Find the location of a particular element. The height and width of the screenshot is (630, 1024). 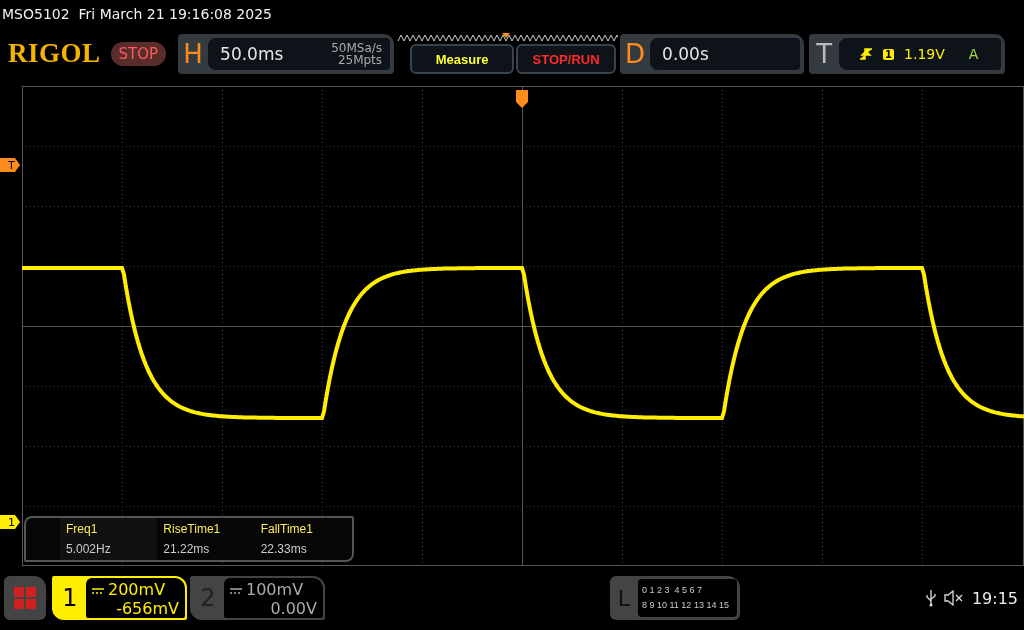

channel-offset-marker: 1 is located at coordinates (10, 522).